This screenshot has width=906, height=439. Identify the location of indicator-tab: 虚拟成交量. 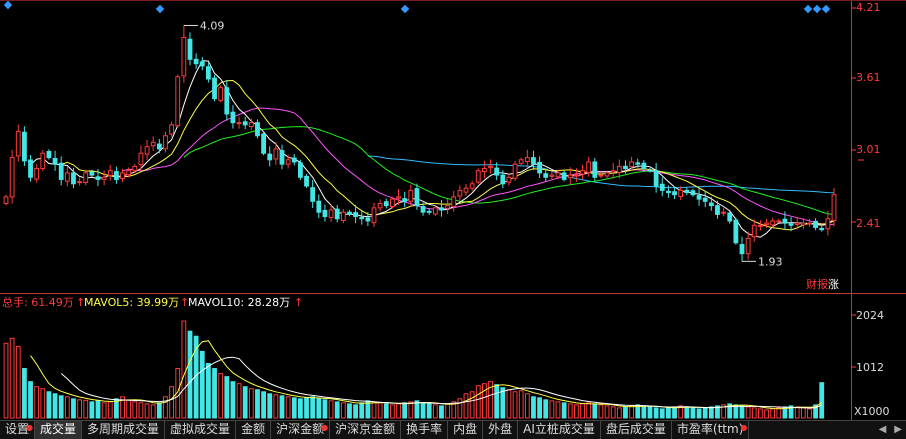
(201, 430).